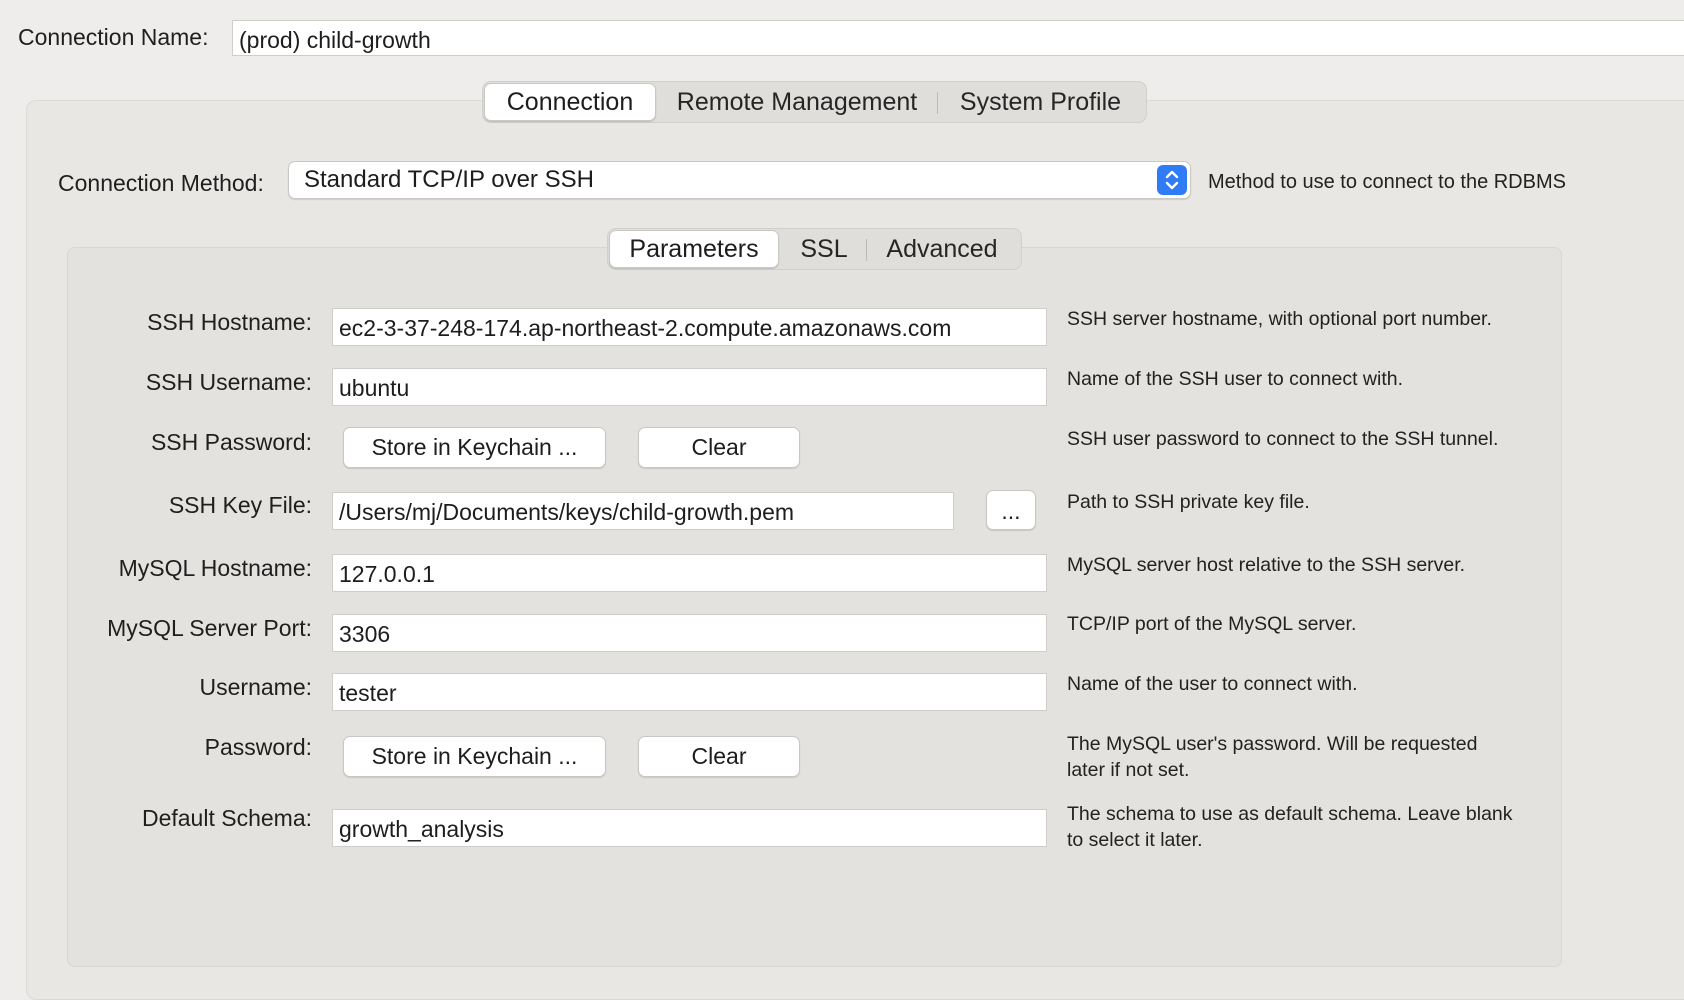 The width and height of the screenshot is (1684, 1000). Describe the element at coordinates (694, 249) in the screenshot. I see `tab-parameters: Parameters` at that location.